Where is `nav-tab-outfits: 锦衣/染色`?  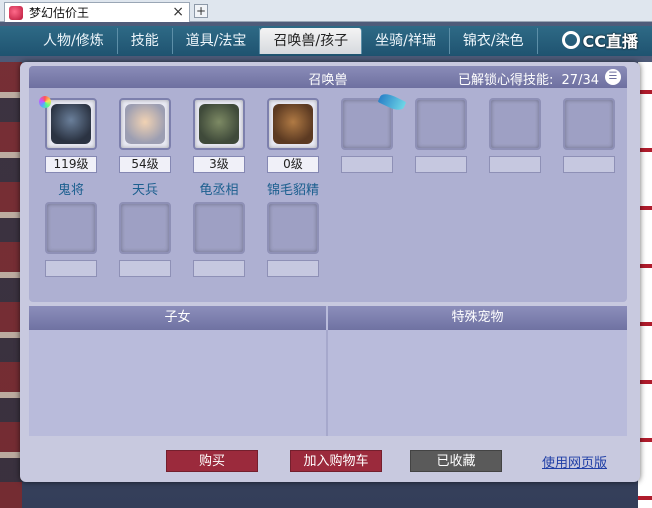
nav-tab-outfits: 锦衣/染色 is located at coordinates (494, 41).